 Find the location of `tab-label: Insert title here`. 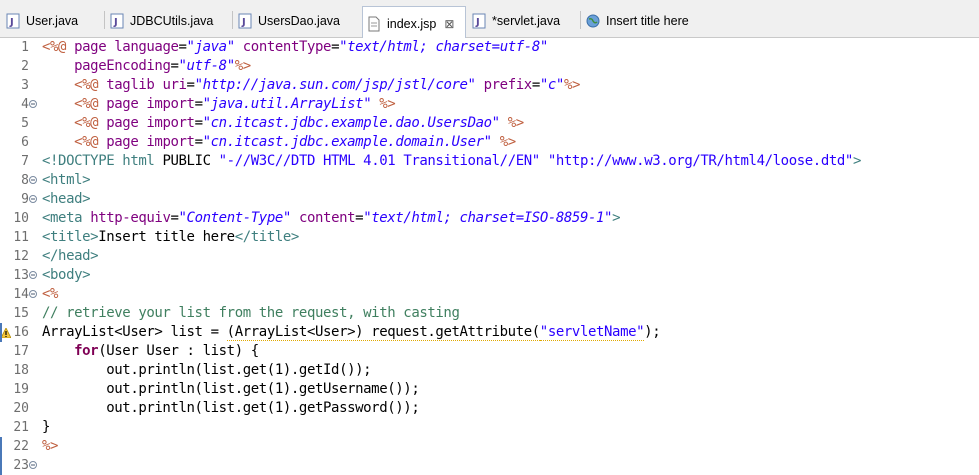

tab-label: Insert title here is located at coordinates (647, 21).